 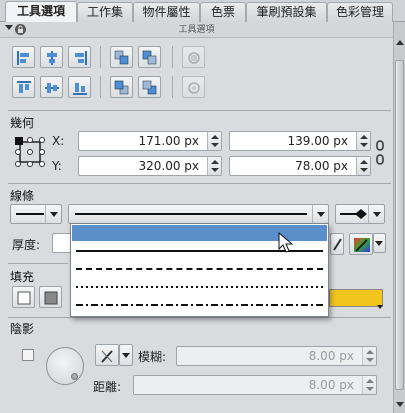 I want to click on y-spinbox, so click(x=214, y=166).